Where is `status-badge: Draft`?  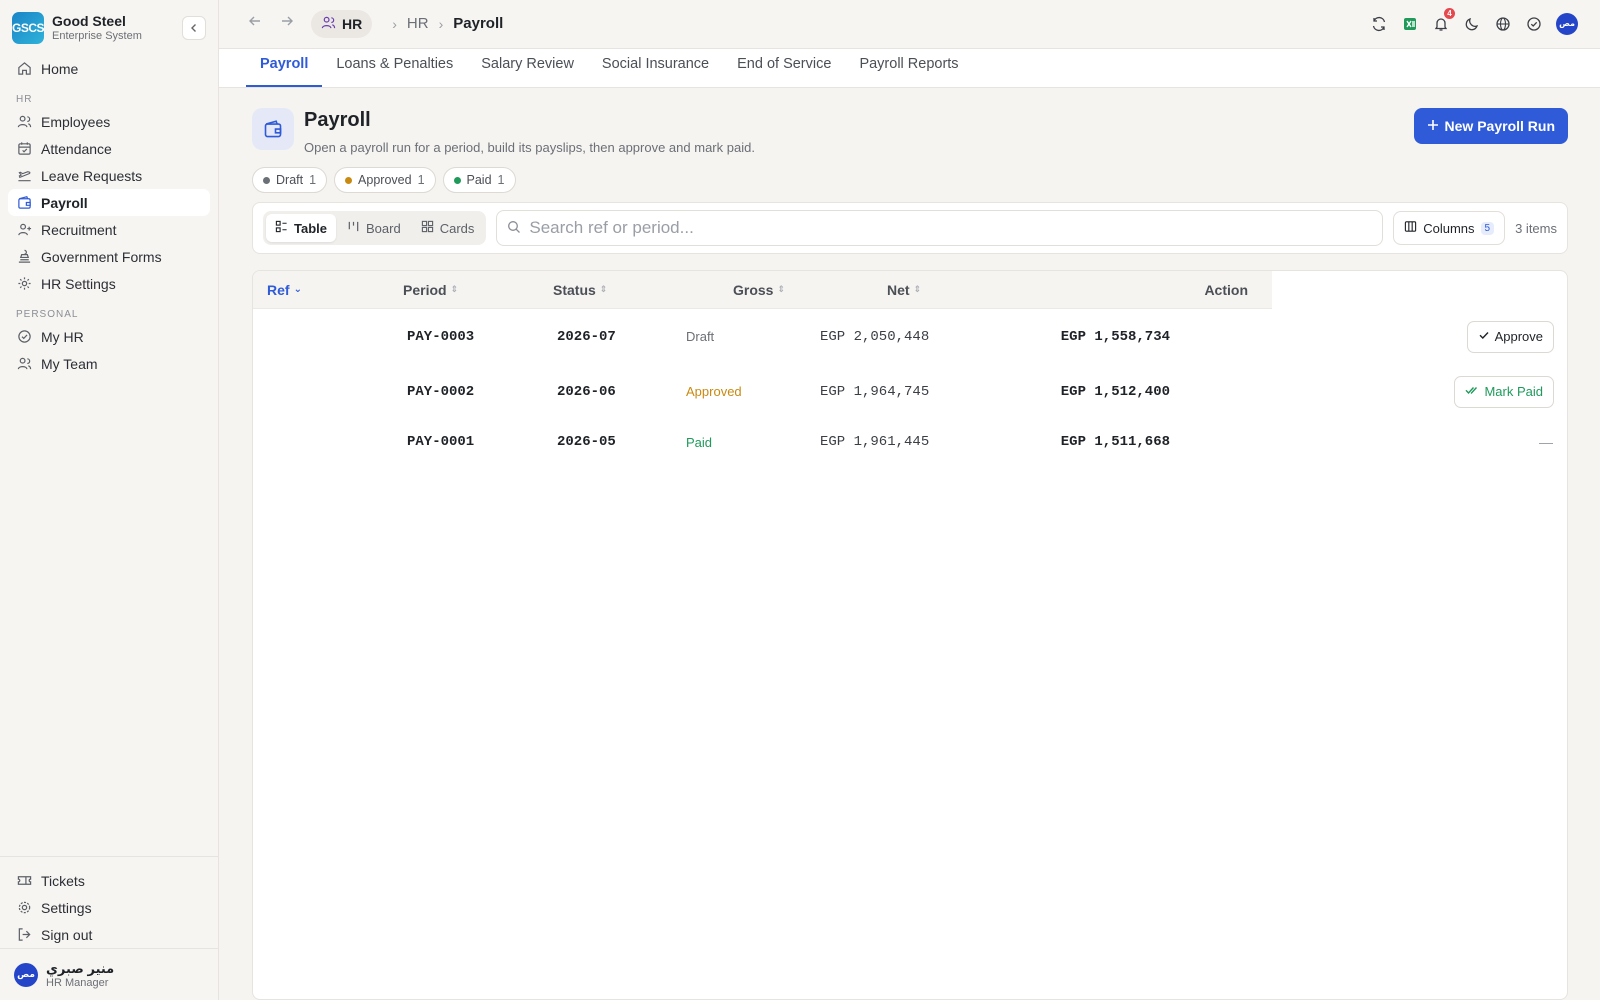
status-badge: Draft is located at coordinates (700, 336).